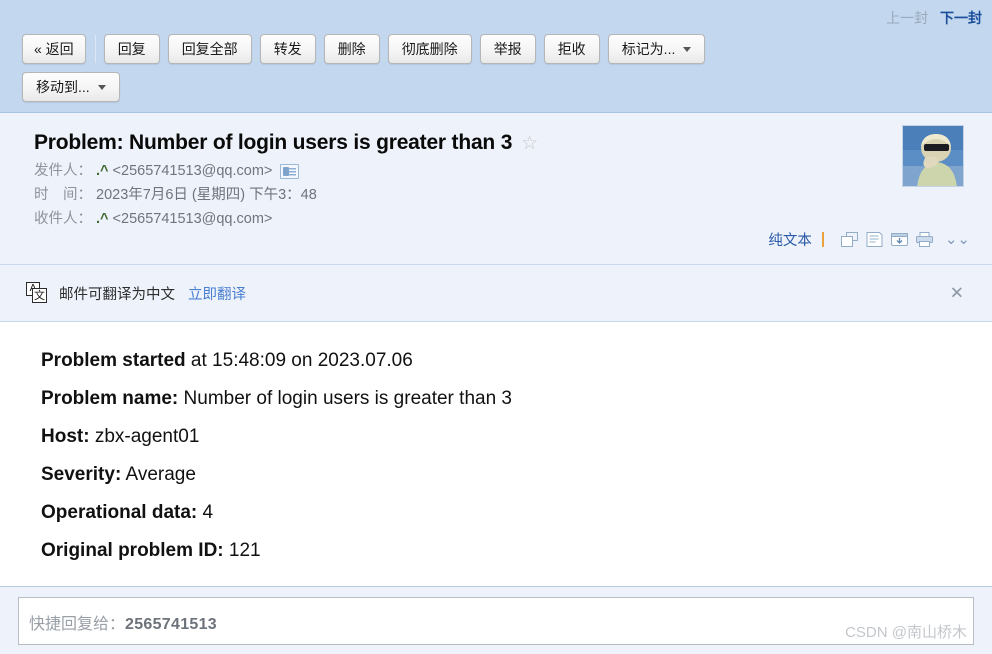  Describe the element at coordinates (192, 219) in the screenshot. I see `recipient-address: <2565741513@qq.com>` at that location.